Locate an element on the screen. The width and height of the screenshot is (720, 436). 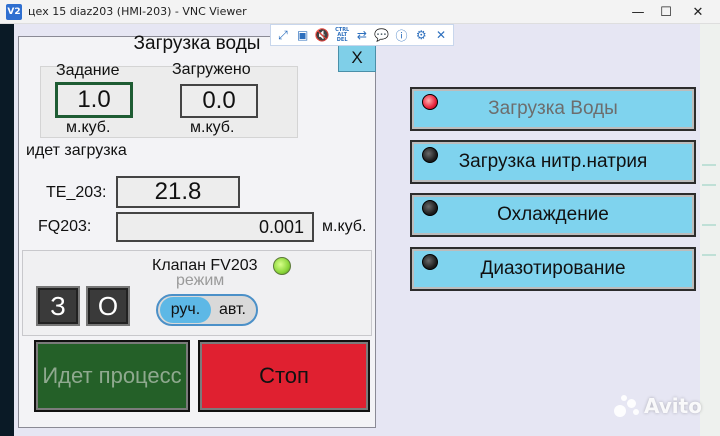
expand-icon: ⤢ is located at coordinates (283, 35).